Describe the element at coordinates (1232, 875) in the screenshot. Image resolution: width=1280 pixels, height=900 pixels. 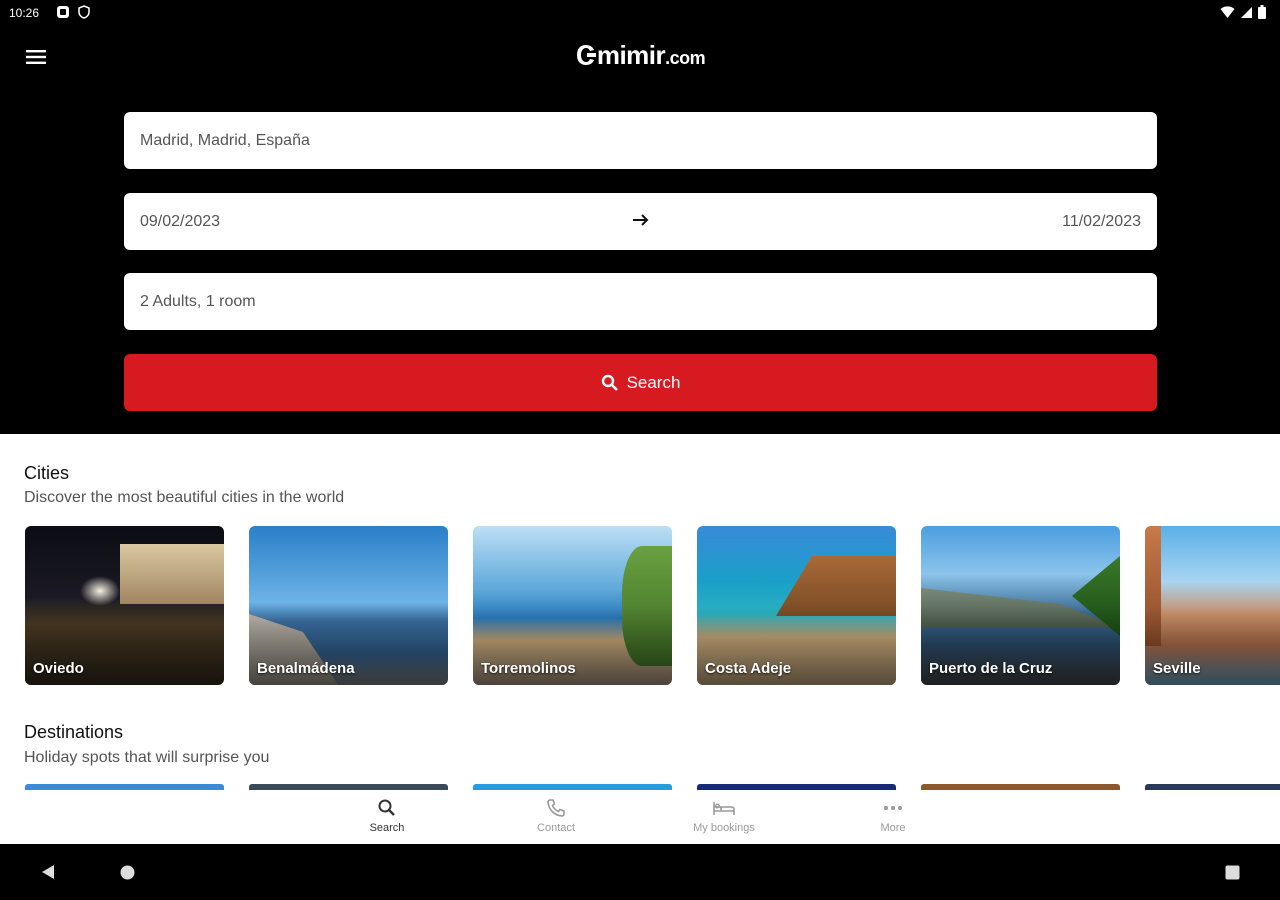
I see `recents-icon` at that location.